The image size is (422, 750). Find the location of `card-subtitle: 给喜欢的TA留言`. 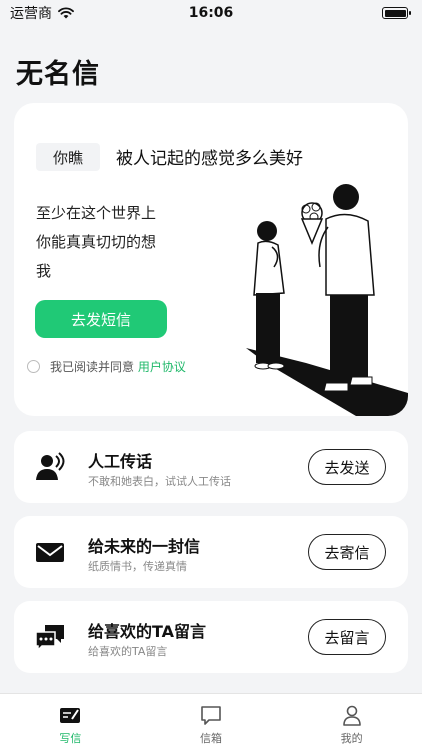

card-subtitle: 给喜欢的TA留言 is located at coordinates (128, 651).